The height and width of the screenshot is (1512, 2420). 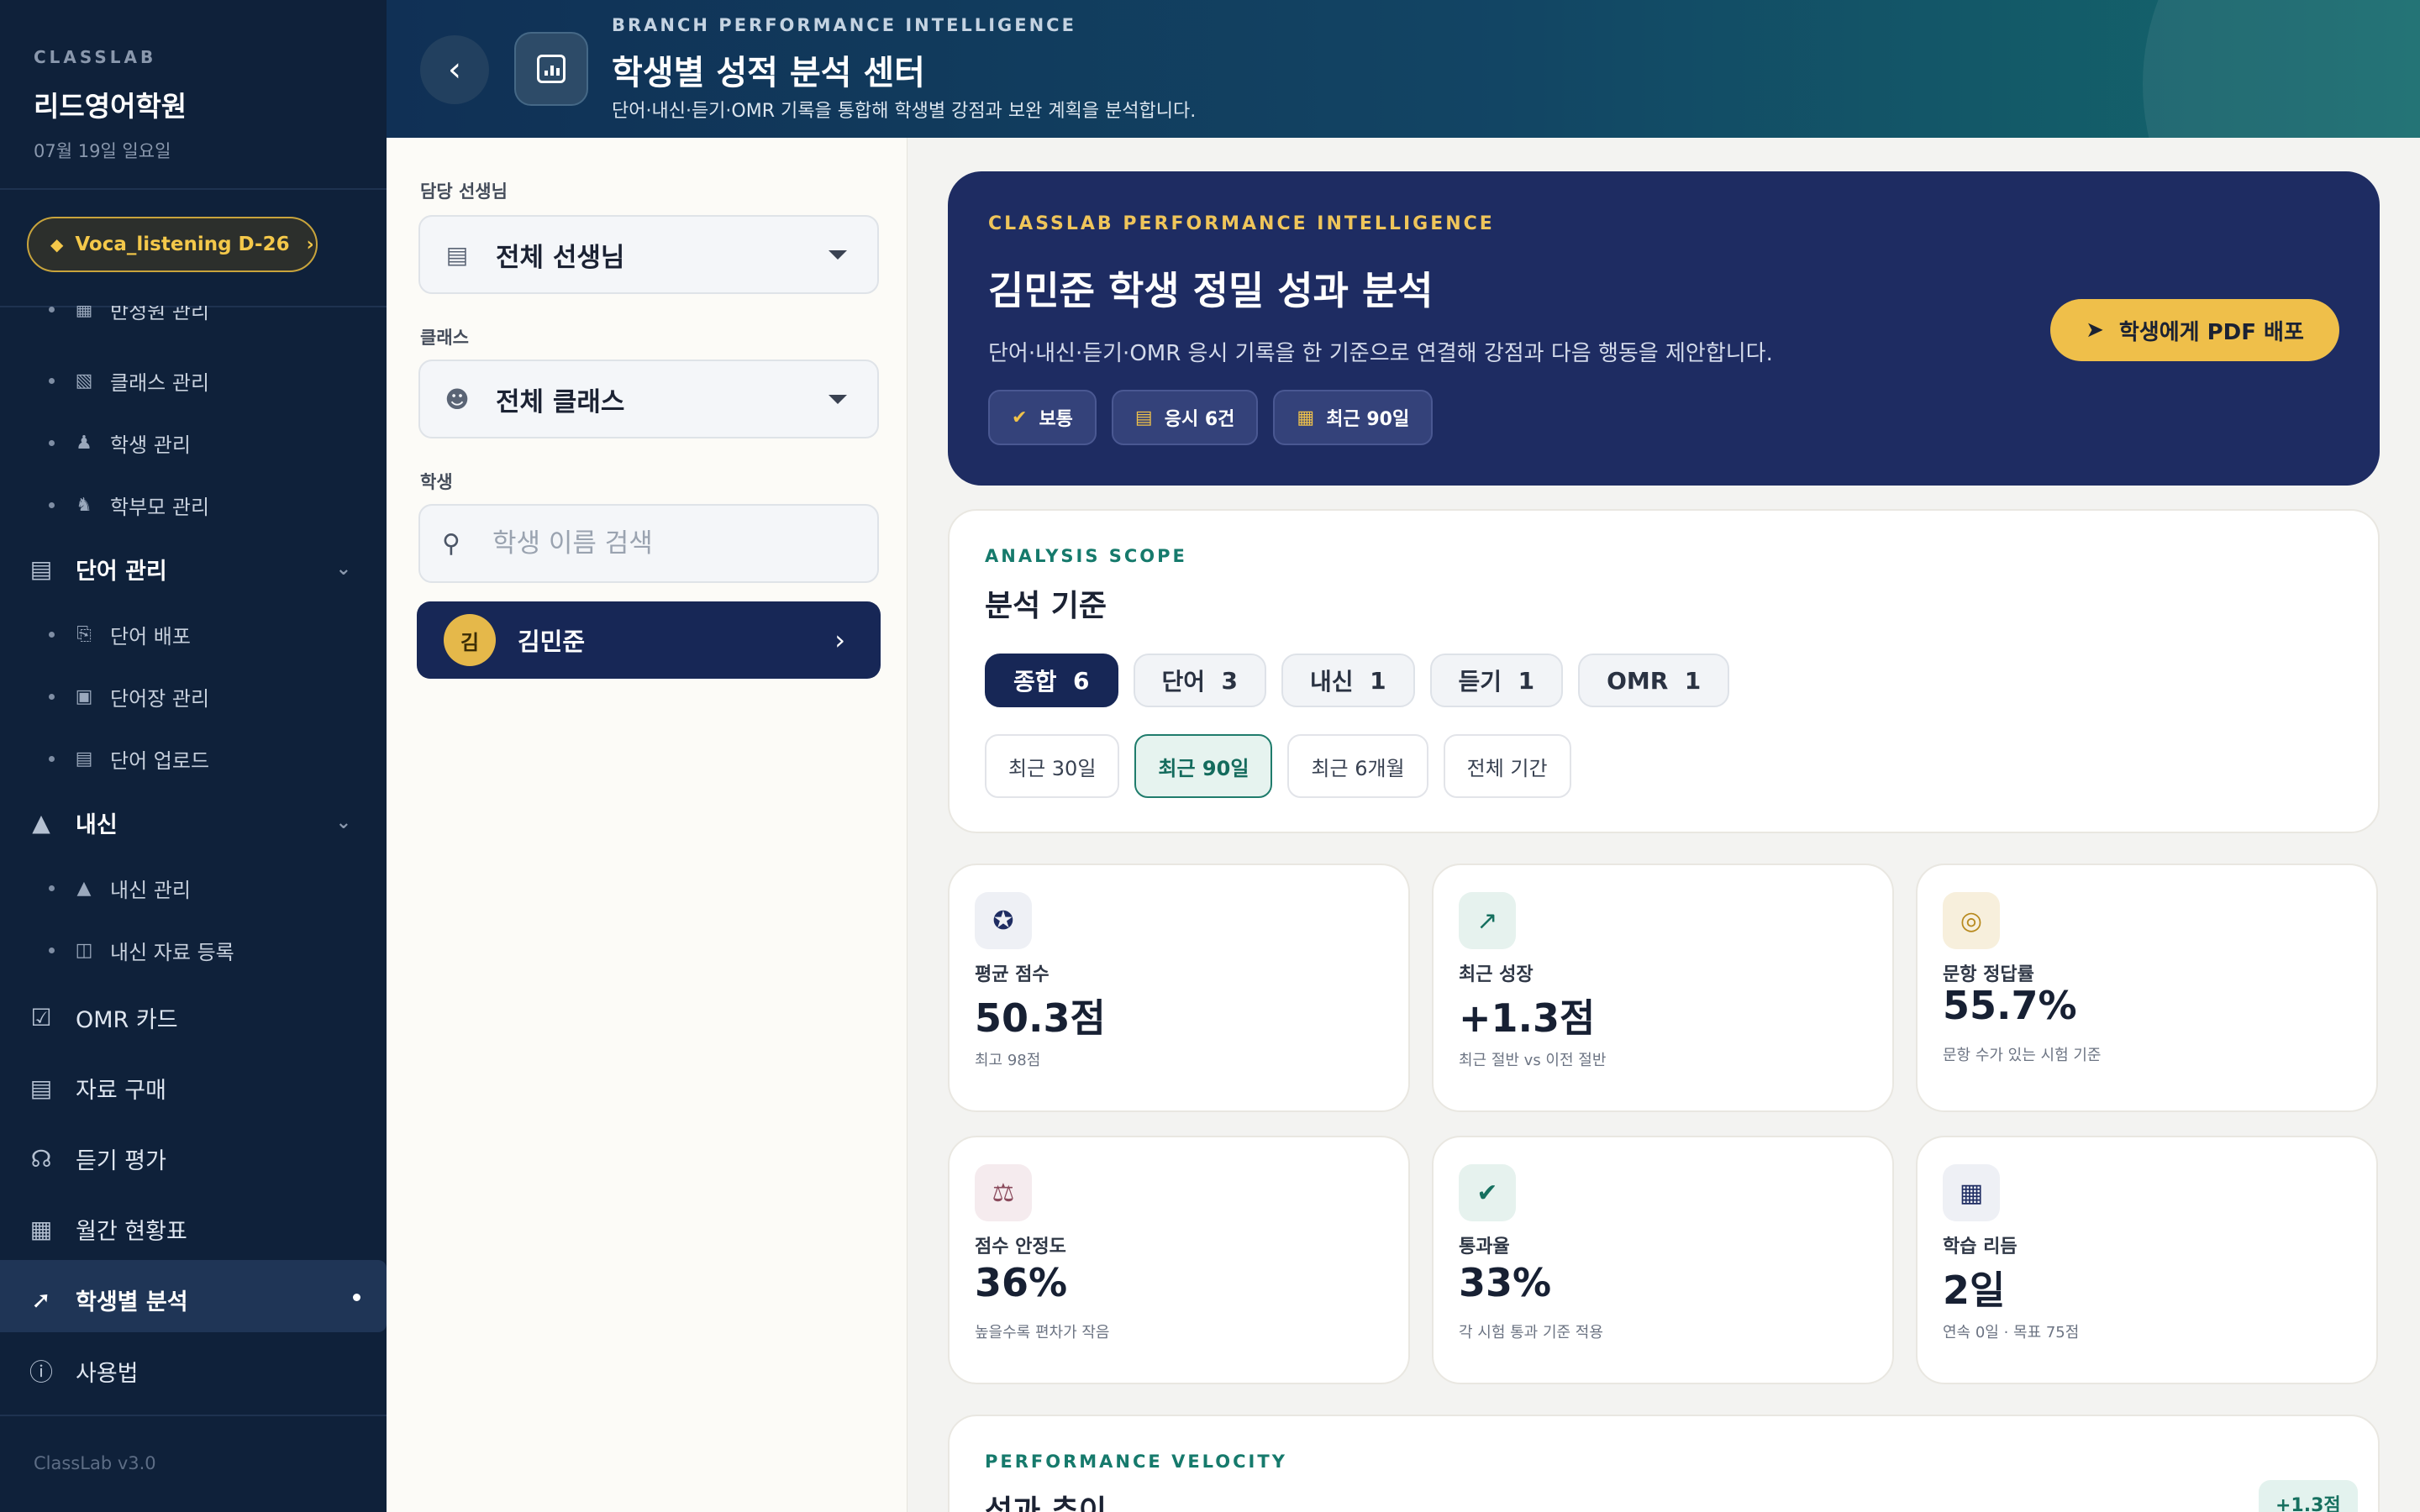 What do you see at coordinates (129, 381) in the screenshot?
I see `sidebar-item-class: ▧ 클래스 관리` at bounding box center [129, 381].